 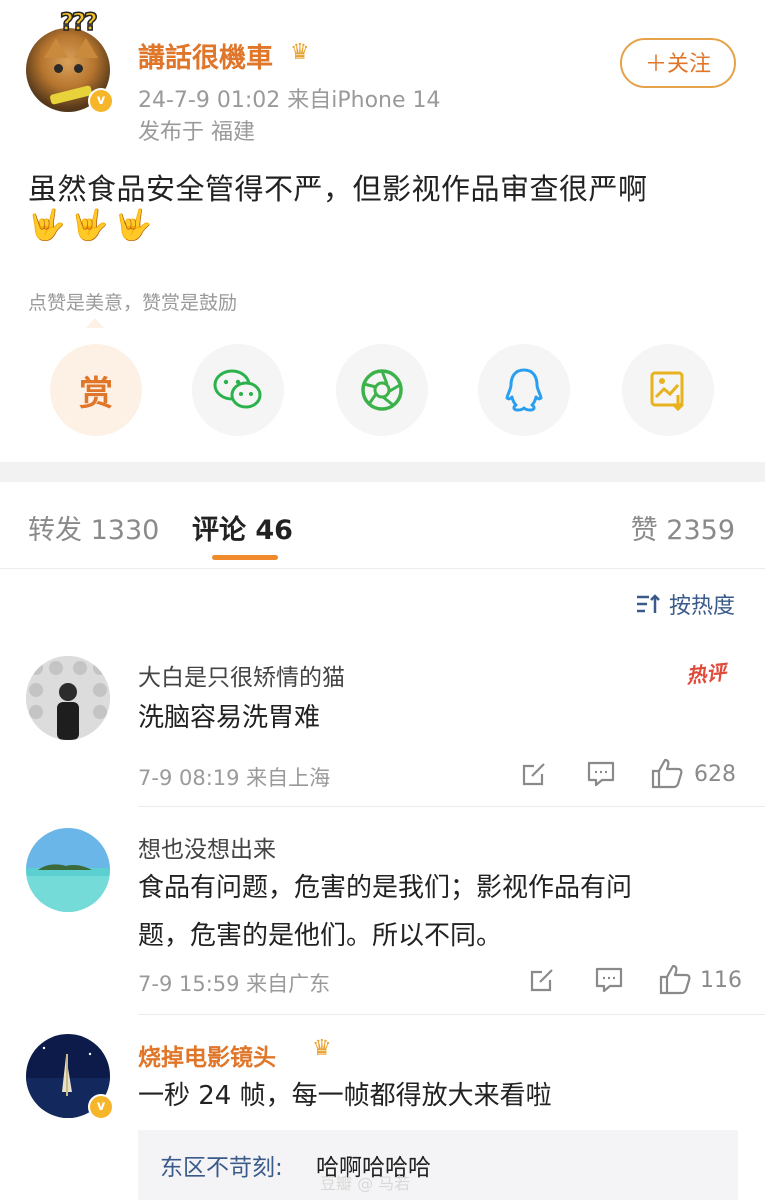 What do you see at coordinates (706, 674) in the screenshot?
I see `hot-comment-badge: 热评` at bounding box center [706, 674].